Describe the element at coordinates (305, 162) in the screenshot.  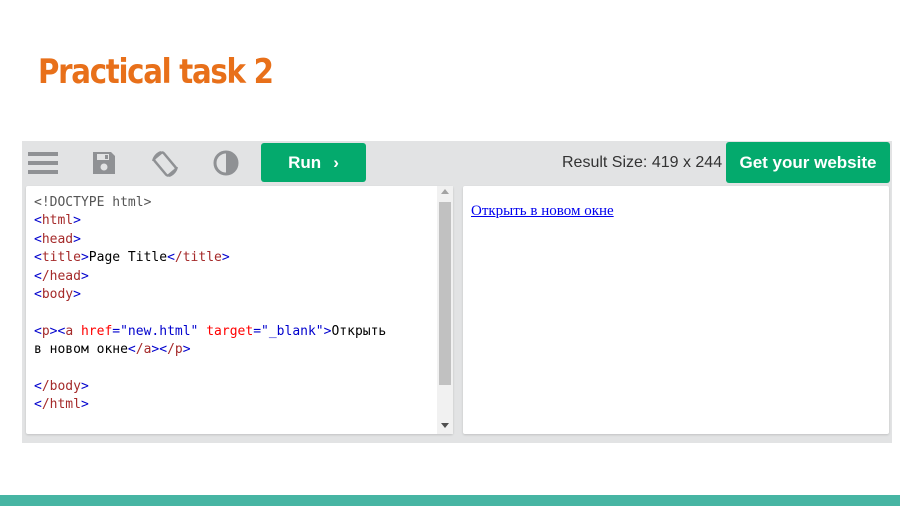
I see `run-button-label: Run` at that location.